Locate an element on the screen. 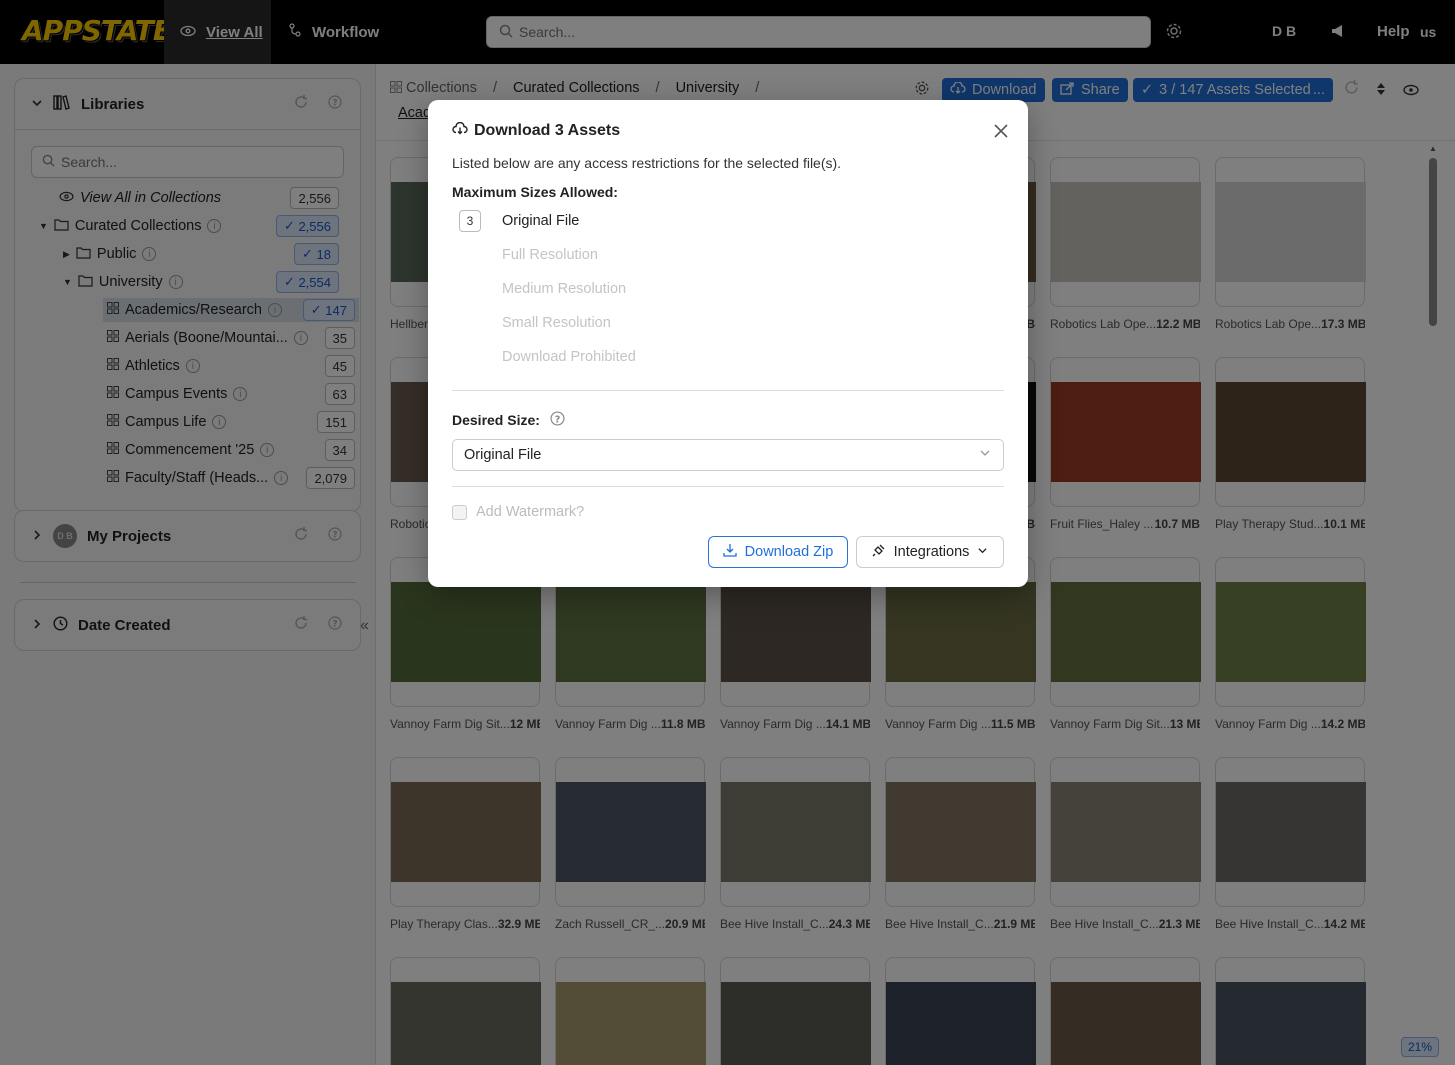  size-medium: Medium Resolution is located at coordinates (564, 289).